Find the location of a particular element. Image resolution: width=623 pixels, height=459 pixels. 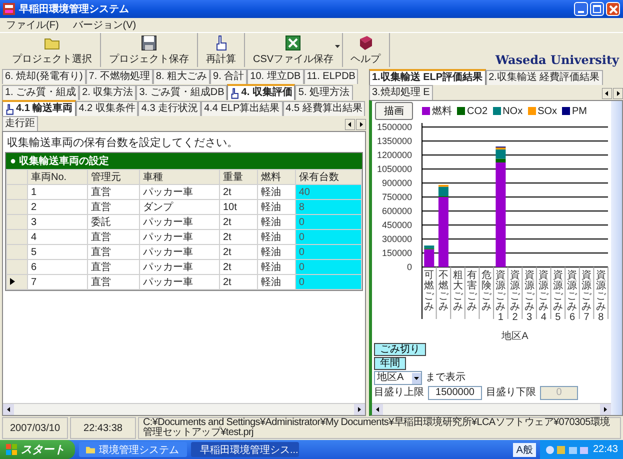

y-tick-label: 750000 is located at coordinates (397, 197).